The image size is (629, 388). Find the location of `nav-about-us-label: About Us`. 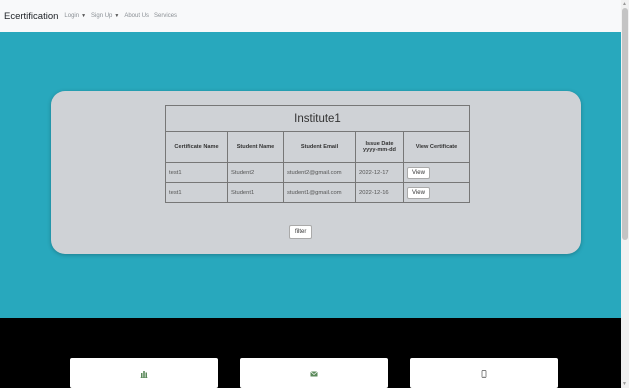

nav-about-us-label: About Us is located at coordinates (137, 16).